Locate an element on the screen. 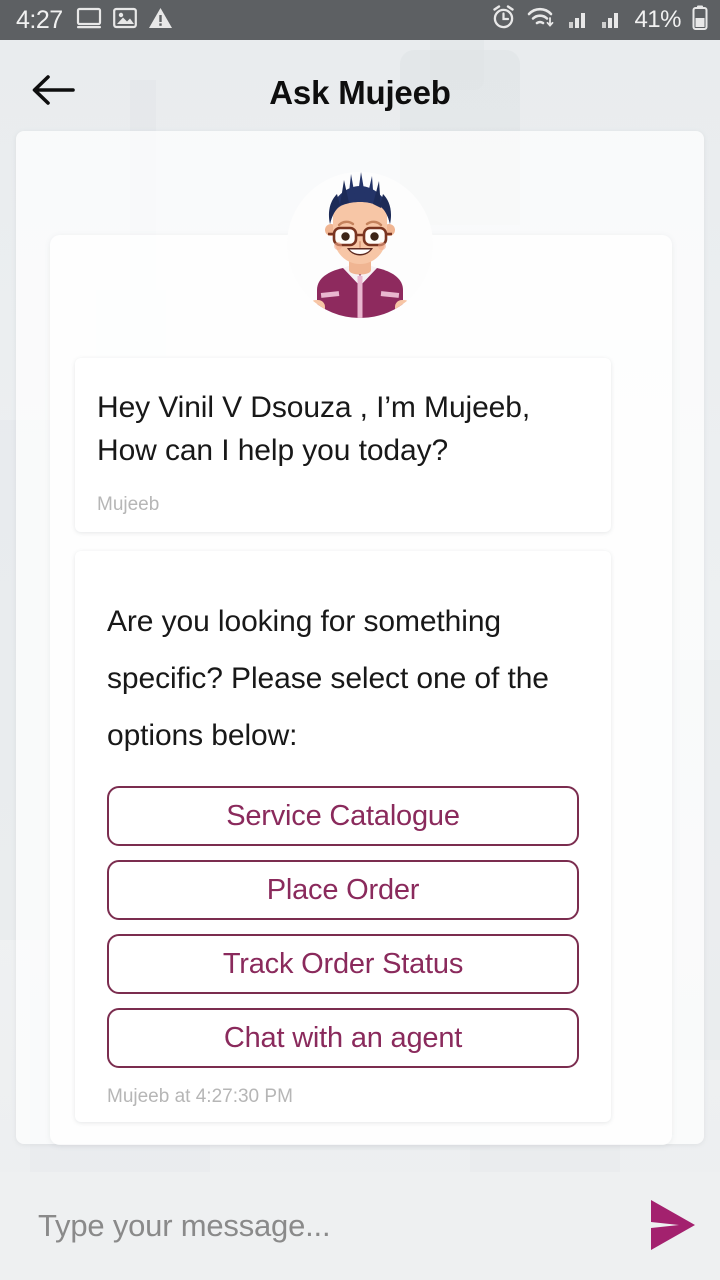 This screenshot has width=720, height=1280. screen-cast-icon is located at coordinates (89, 20).